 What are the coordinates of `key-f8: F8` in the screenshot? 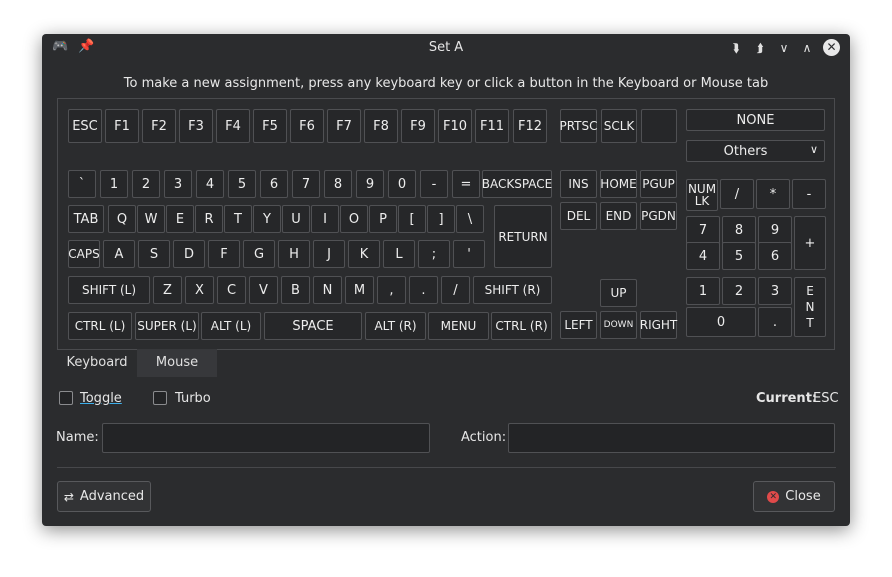 It's located at (381, 126).